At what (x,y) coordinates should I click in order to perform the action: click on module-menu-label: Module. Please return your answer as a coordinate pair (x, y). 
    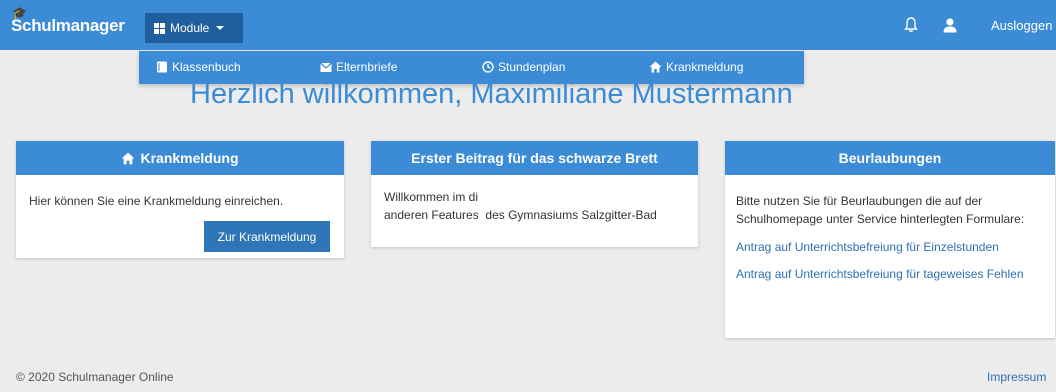
    Looking at the image, I should click on (190, 28).